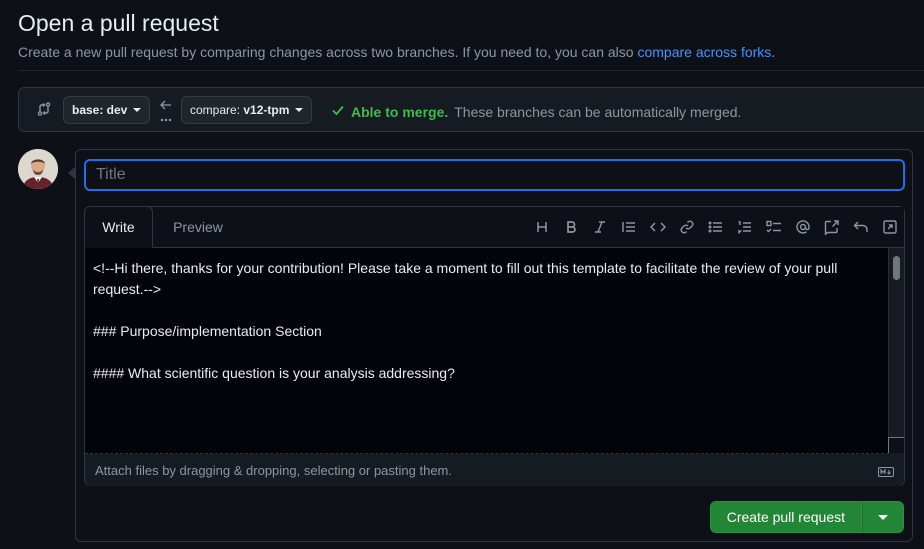  I want to click on base-branch-button: base: dev, so click(107, 110).